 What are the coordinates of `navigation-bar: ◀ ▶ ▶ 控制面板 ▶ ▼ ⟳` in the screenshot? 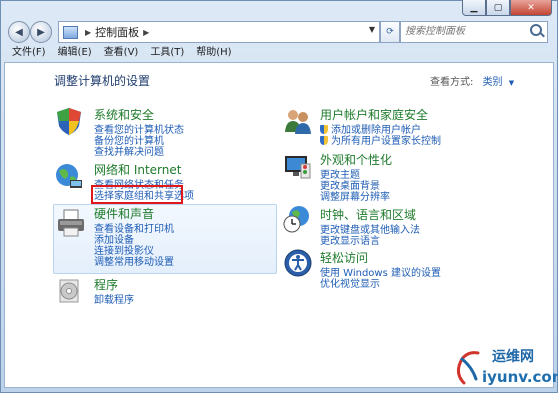 It's located at (279, 32).